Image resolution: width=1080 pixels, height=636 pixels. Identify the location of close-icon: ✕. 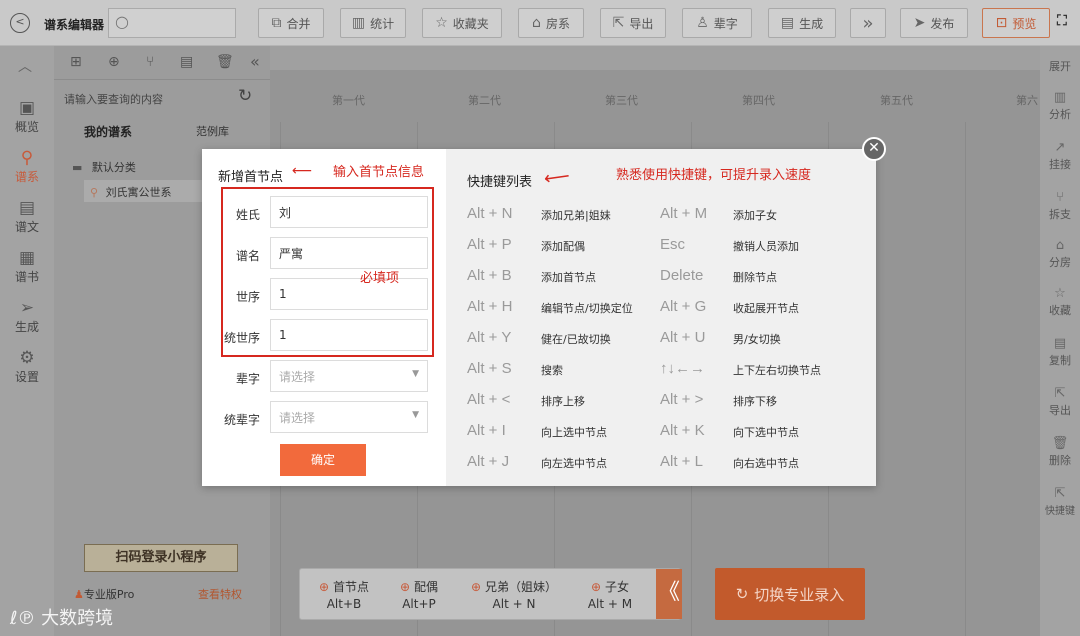
(874, 149).